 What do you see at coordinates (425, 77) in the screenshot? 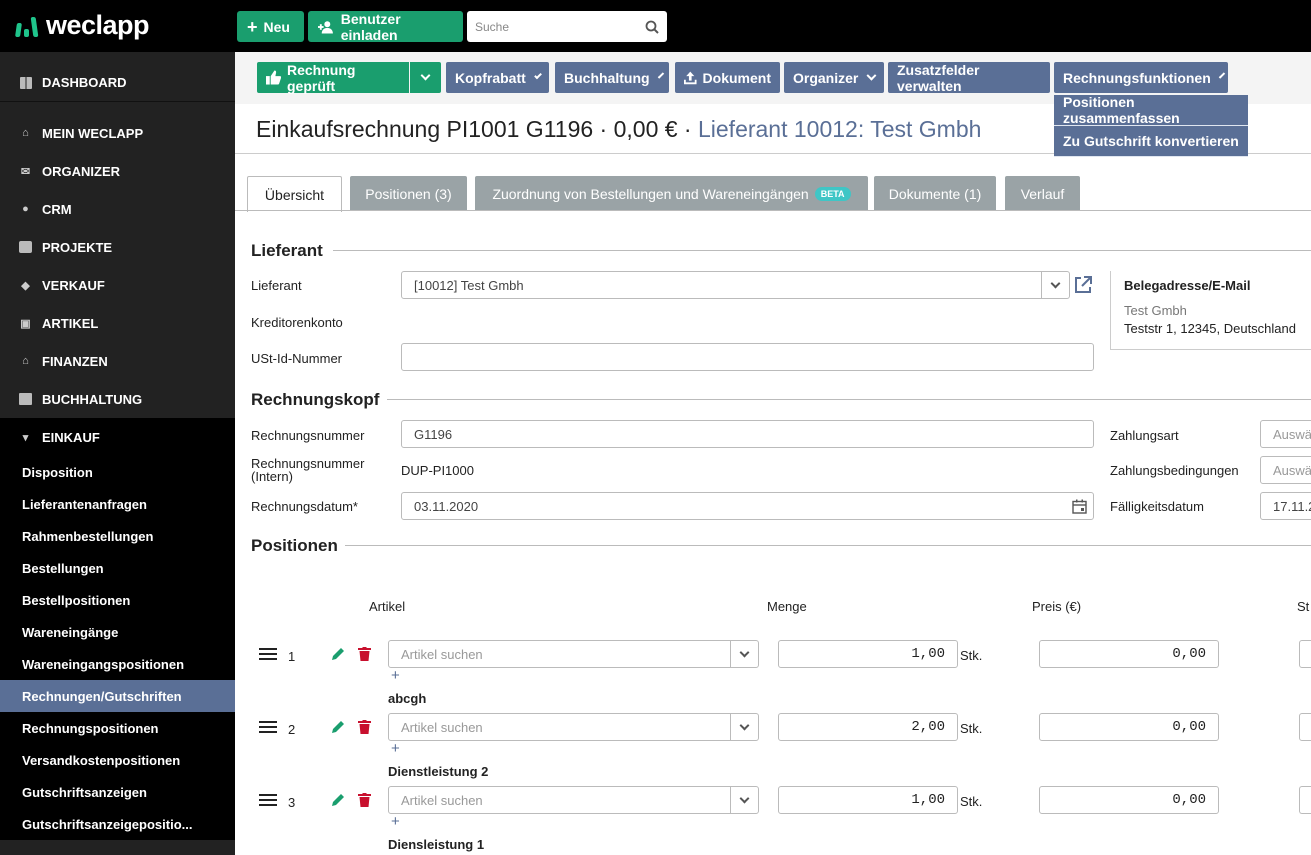
I see `invoice-checked-dropdown` at bounding box center [425, 77].